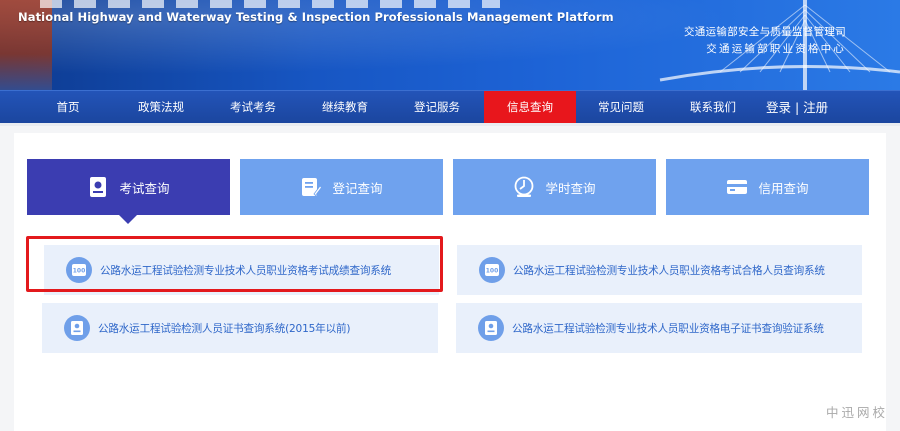  I want to click on nav-item-registration: 登记服务, so click(437, 107).